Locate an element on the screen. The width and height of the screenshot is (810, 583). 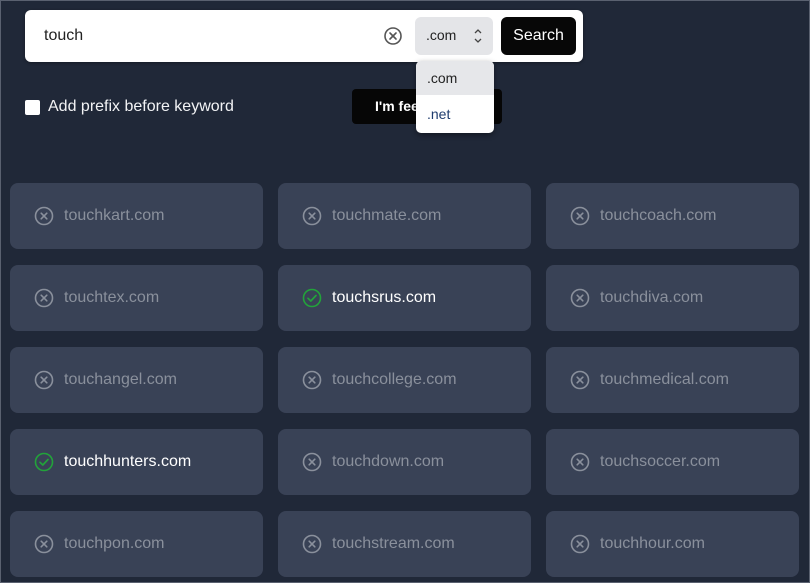
domain-card: touchtex.com is located at coordinates (136, 298).